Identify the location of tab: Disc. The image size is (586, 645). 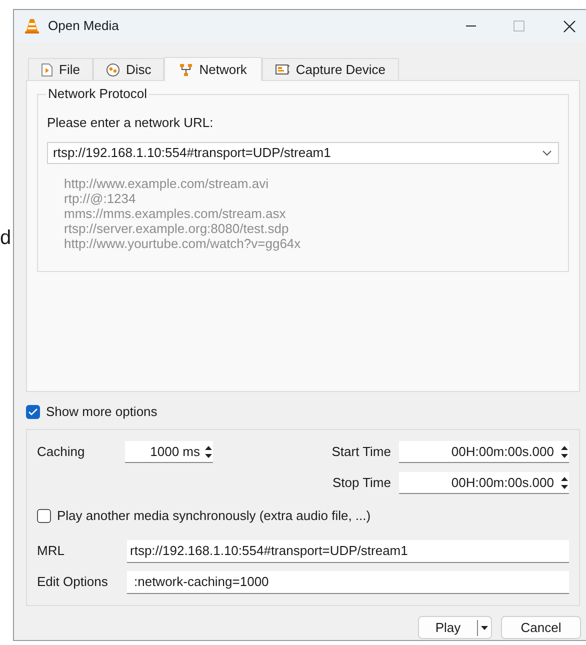
(128, 69).